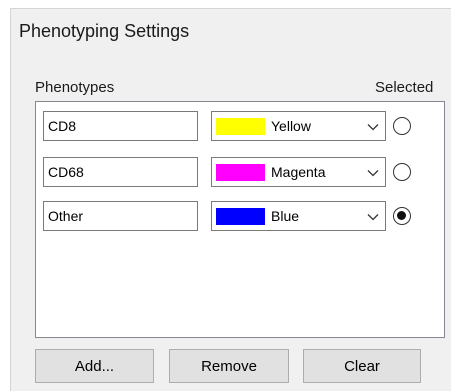 The height and width of the screenshot is (391, 451). I want to click on phenotype-name-input: Other, so click(120, 216).